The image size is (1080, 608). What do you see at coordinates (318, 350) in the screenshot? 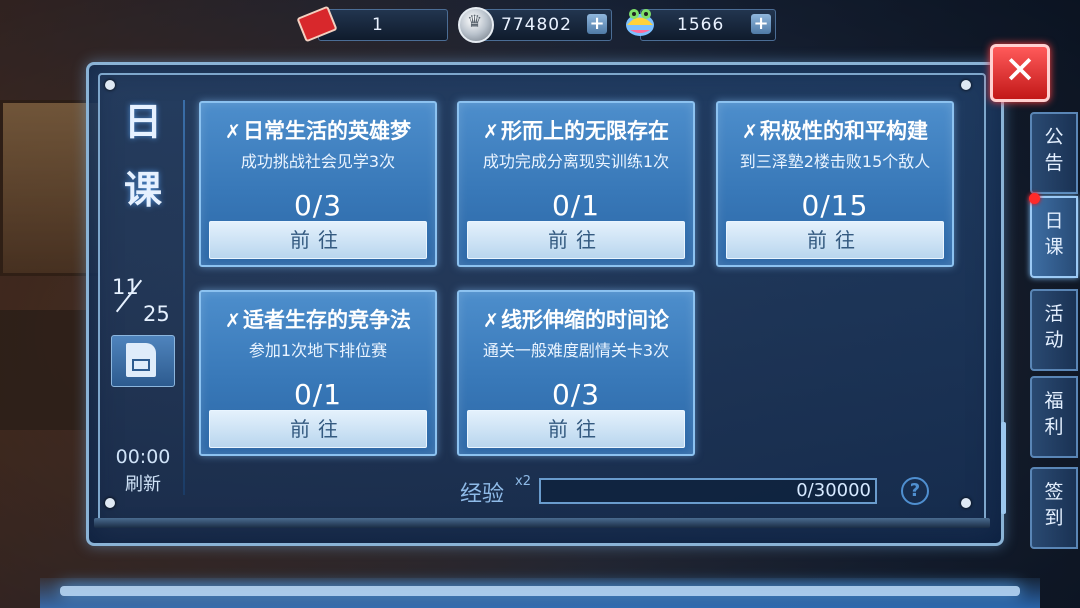
I see `task-description: 参加1次地下排位赛` at bounding box center [318, 350].